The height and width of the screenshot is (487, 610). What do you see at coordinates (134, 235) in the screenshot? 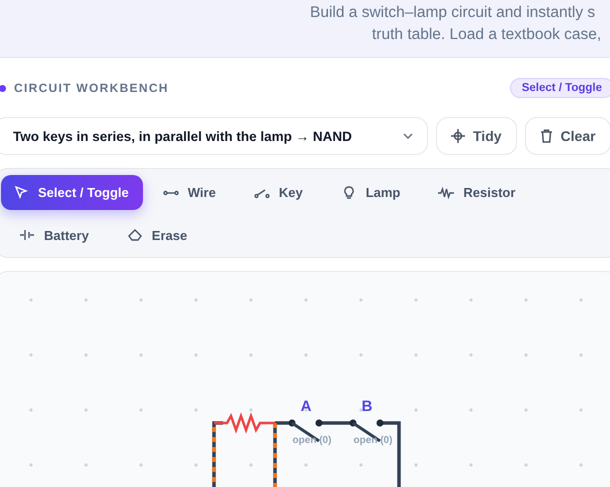
I see `erase-icon` at bounding box center [134, 235].